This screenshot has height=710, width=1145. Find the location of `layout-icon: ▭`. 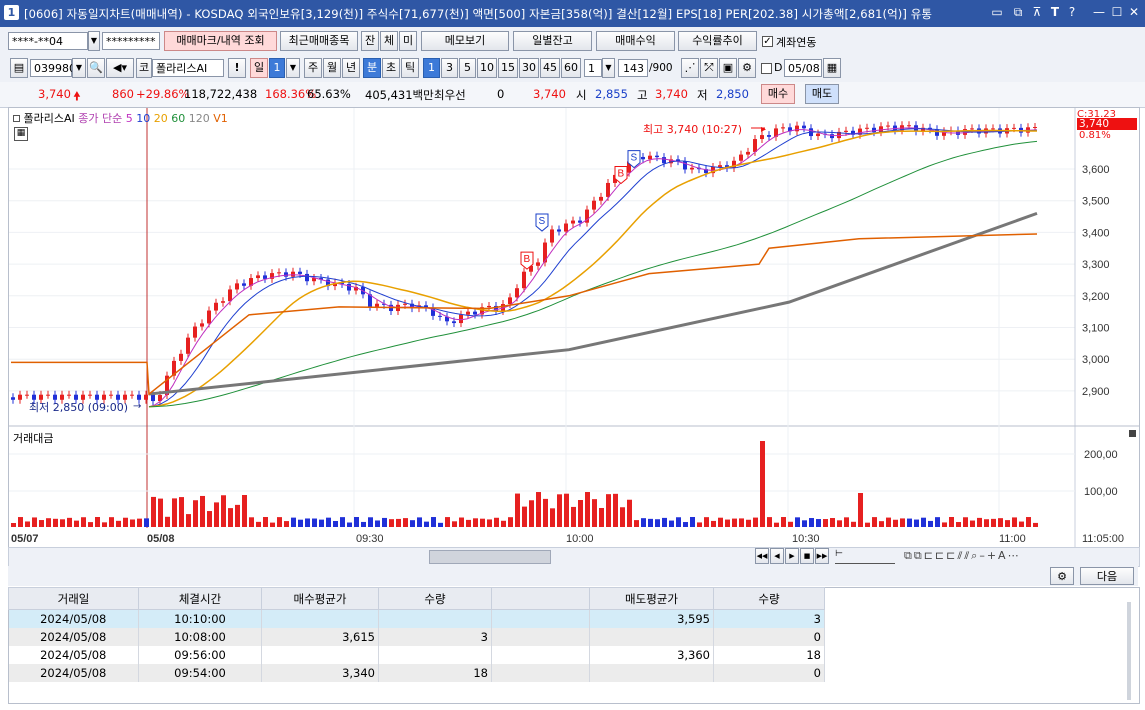

layout-icon: ▭ is located at coordinates (997, 12).